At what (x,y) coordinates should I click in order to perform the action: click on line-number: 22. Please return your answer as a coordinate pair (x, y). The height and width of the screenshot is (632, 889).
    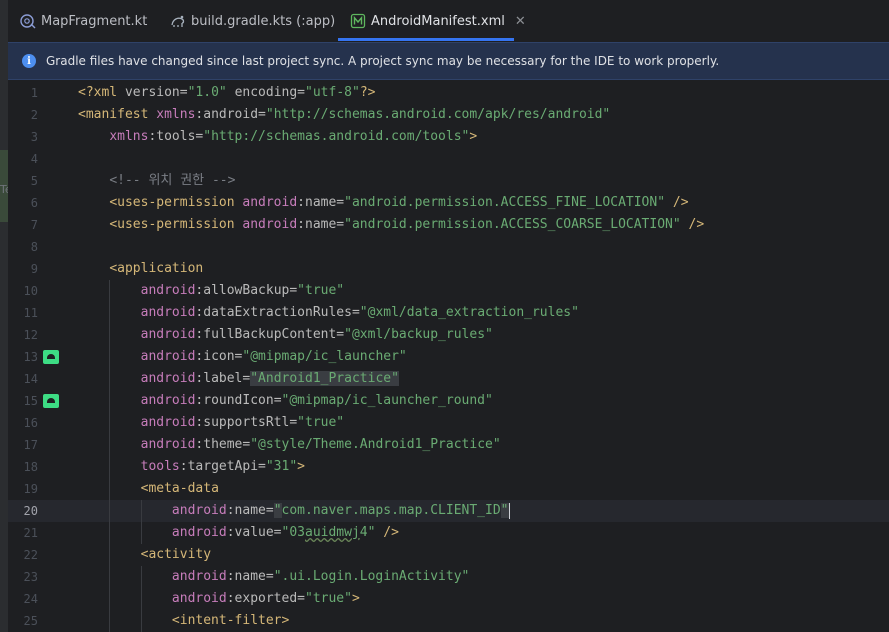
    Looking at the image, I should click on (30, 555).